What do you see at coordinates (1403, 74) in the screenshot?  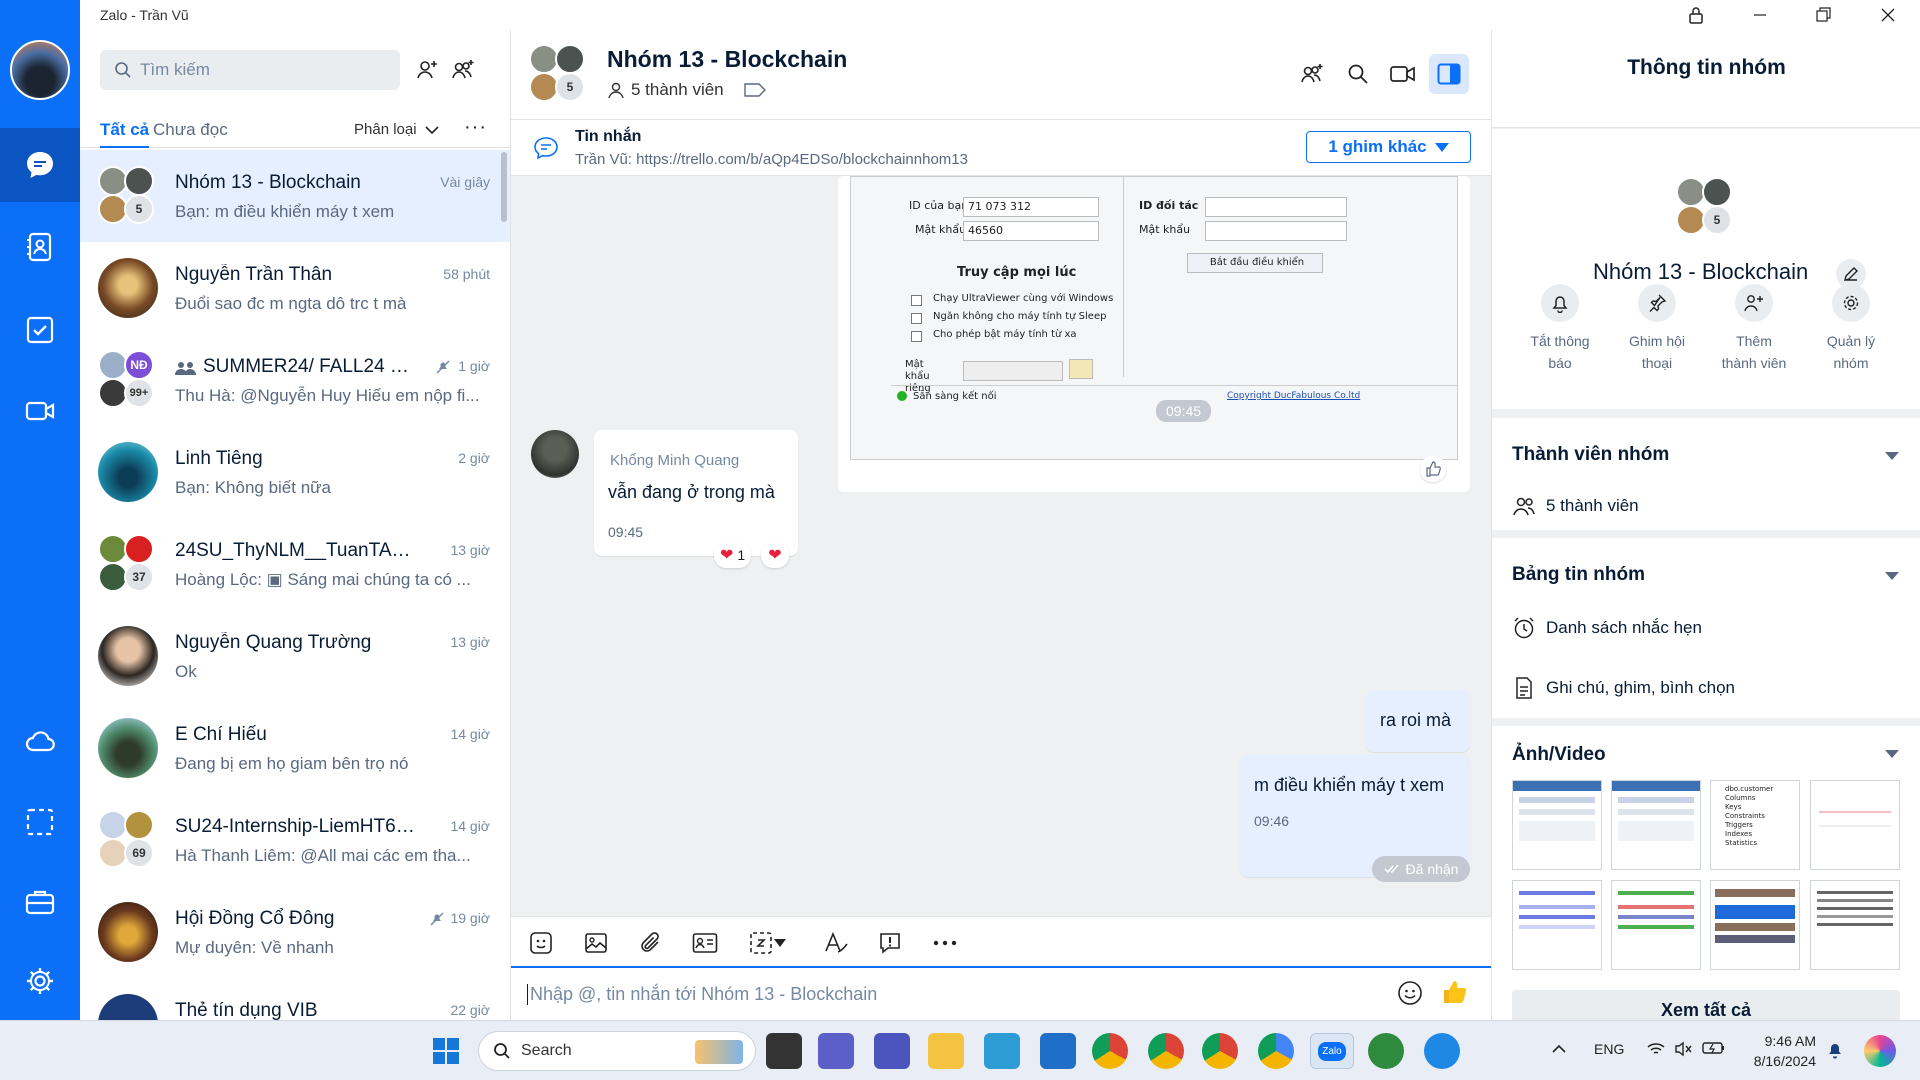 I see `video-call-icon` at bounding box center [1403, 74].